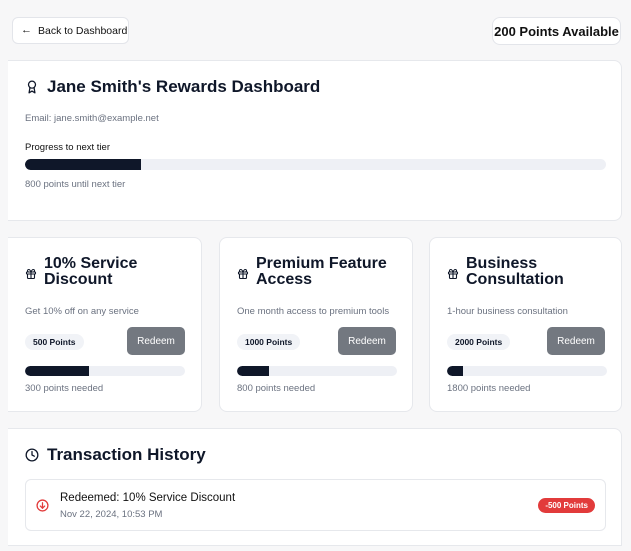  I want to click on points-needed: 1800 points needed, so click(489, 388).